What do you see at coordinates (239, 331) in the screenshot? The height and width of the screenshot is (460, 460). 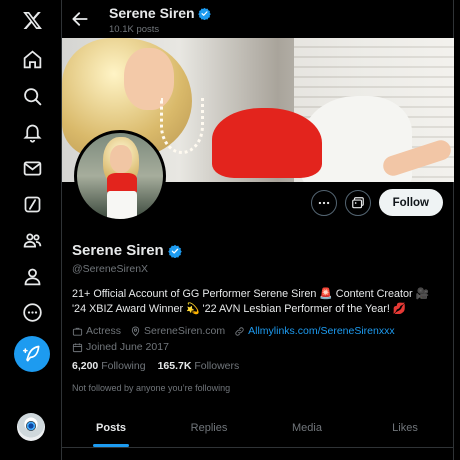 I see `link-icon` at bounding box center [239, 331].